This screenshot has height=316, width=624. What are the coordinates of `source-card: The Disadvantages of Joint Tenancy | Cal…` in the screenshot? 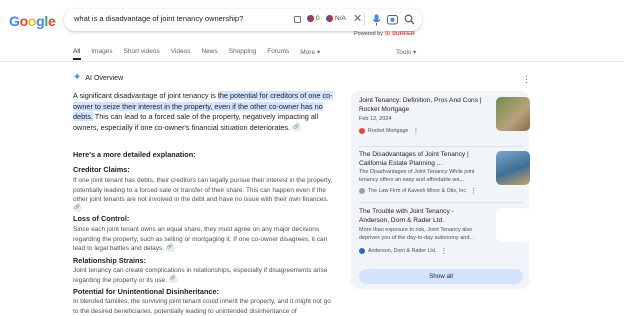 It's located at (444, 175).